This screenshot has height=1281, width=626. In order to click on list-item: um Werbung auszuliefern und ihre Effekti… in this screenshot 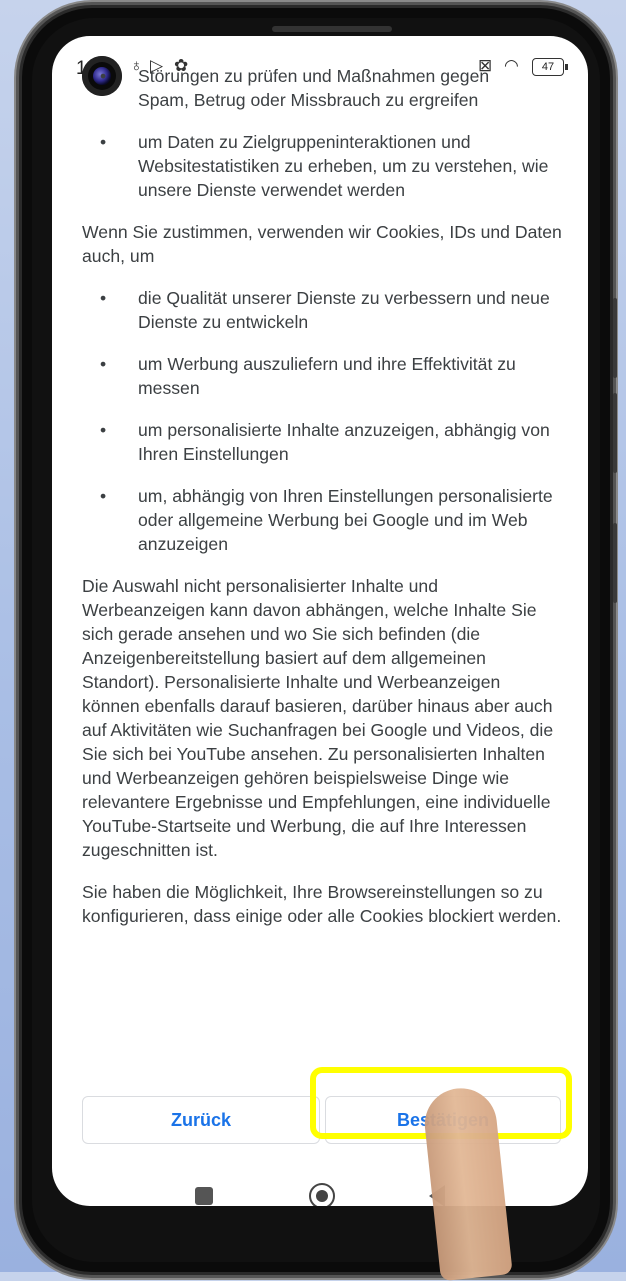, I will do `click(322, 376)`.